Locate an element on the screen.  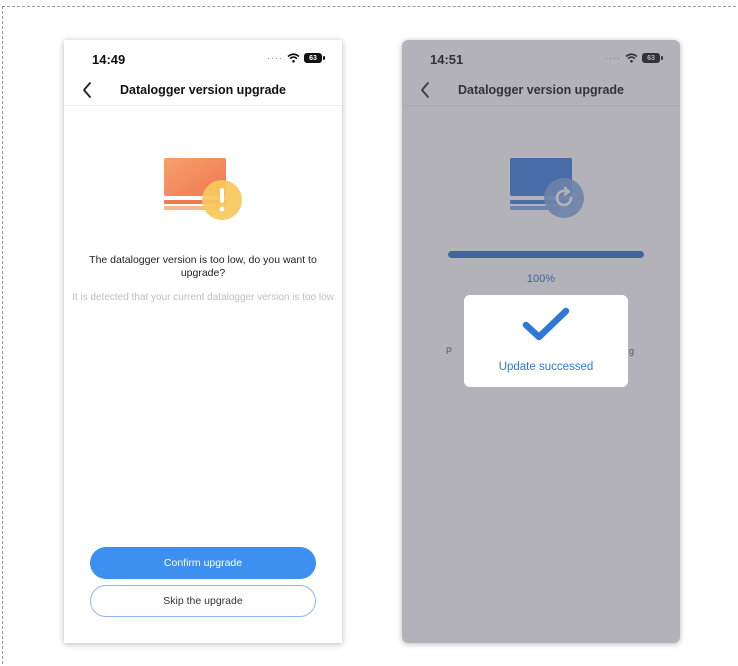
success-toast: Update successed is located at coordinates (546, 341).